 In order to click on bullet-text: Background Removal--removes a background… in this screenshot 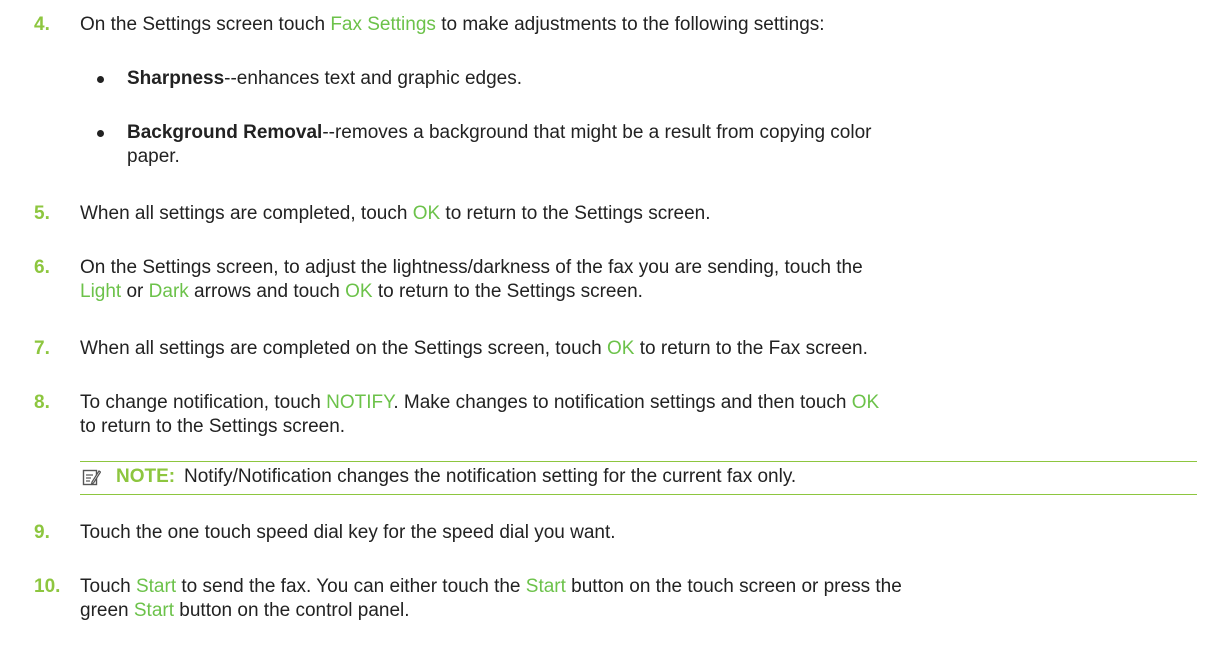, I will do `click(657, 133)`.